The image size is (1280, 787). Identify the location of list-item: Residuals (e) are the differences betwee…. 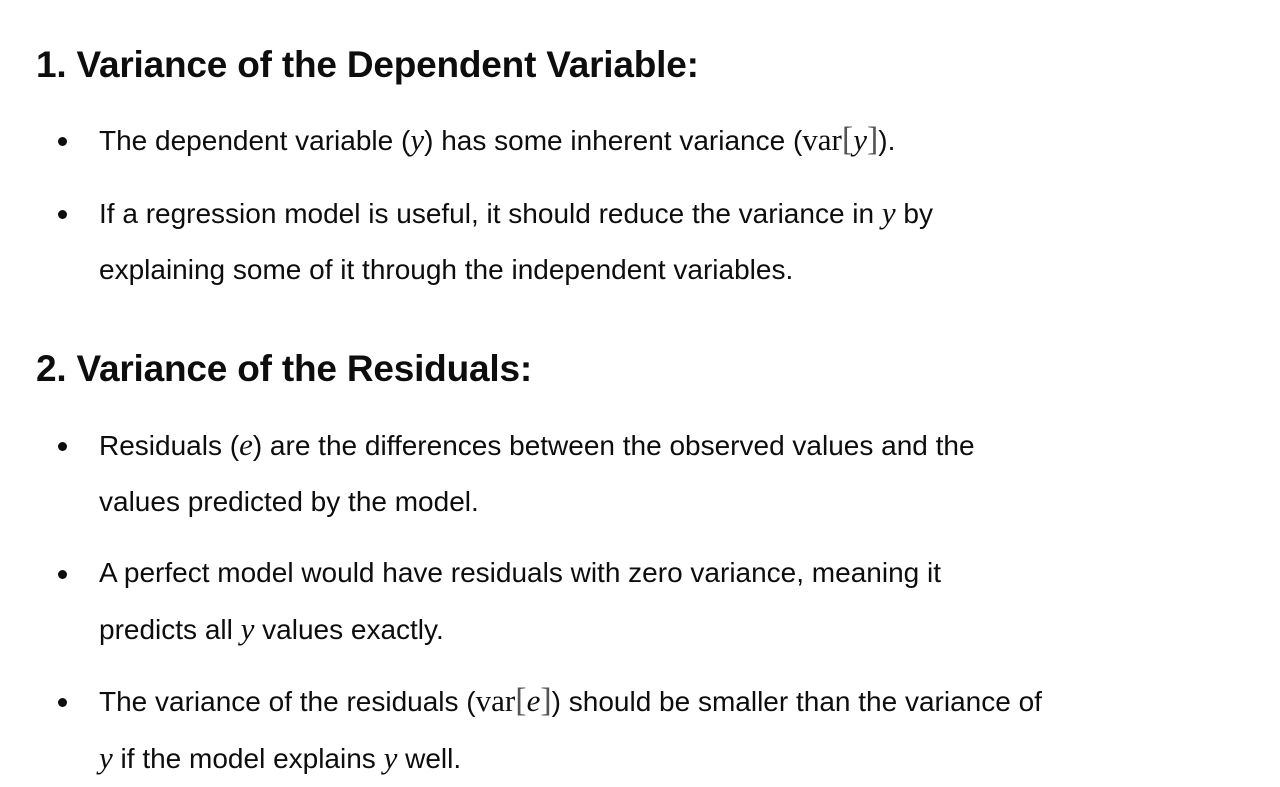
(648, 473).